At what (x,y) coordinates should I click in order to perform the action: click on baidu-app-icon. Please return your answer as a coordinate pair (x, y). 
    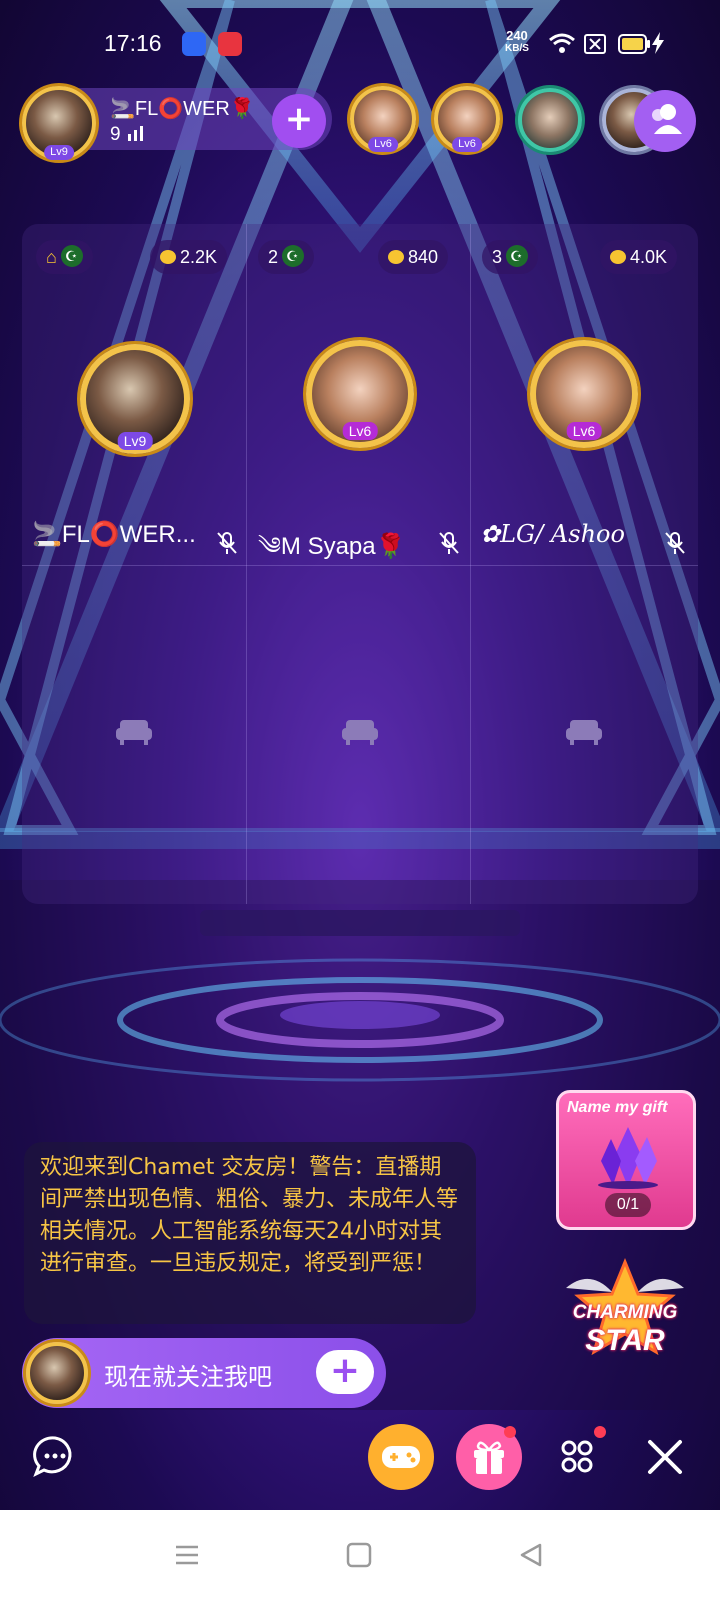
    Looking at the image, I should click on (194, 44).